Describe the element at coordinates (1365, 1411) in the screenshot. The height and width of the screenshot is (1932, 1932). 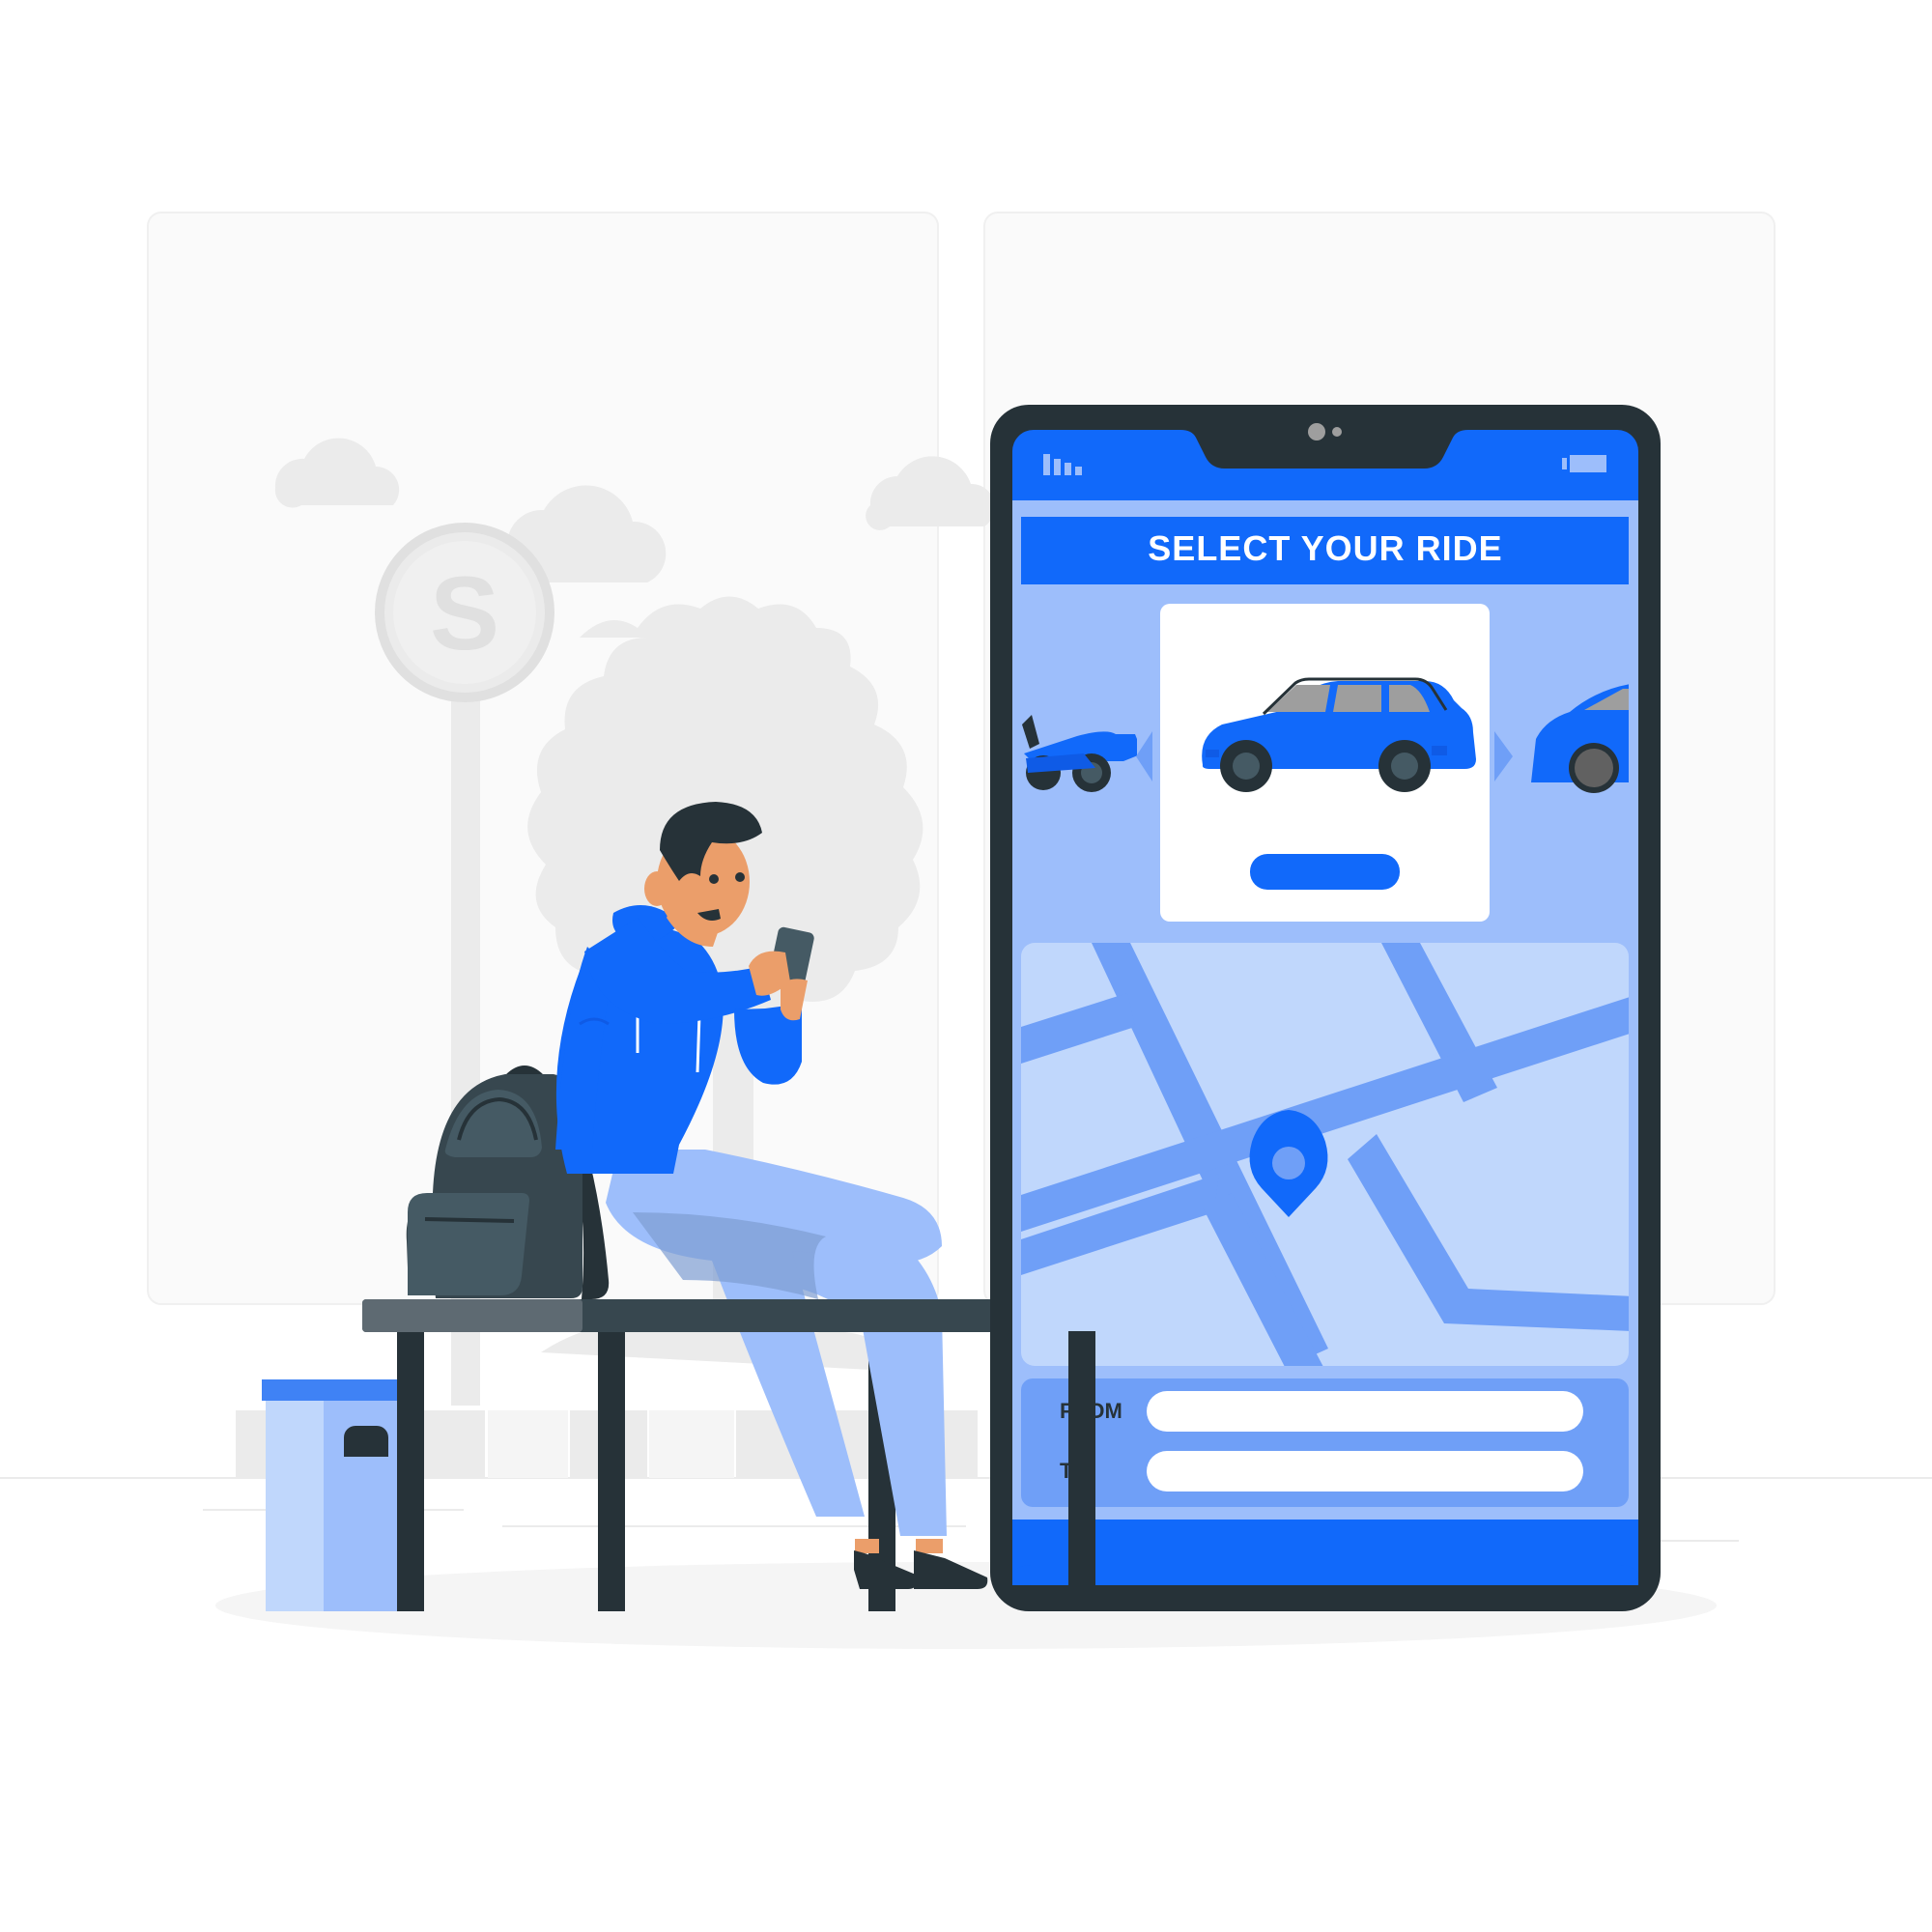
I see `from-input` at that location.